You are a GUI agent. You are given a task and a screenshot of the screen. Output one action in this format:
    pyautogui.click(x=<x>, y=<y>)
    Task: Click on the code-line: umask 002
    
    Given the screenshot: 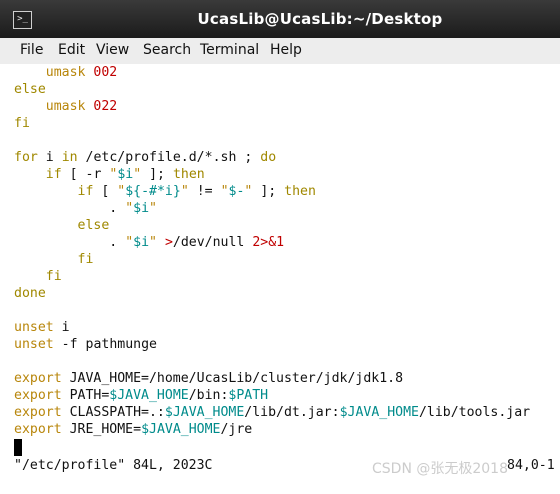 What is the action you would take?
    pyautogui.click(x=81, y=72)
    